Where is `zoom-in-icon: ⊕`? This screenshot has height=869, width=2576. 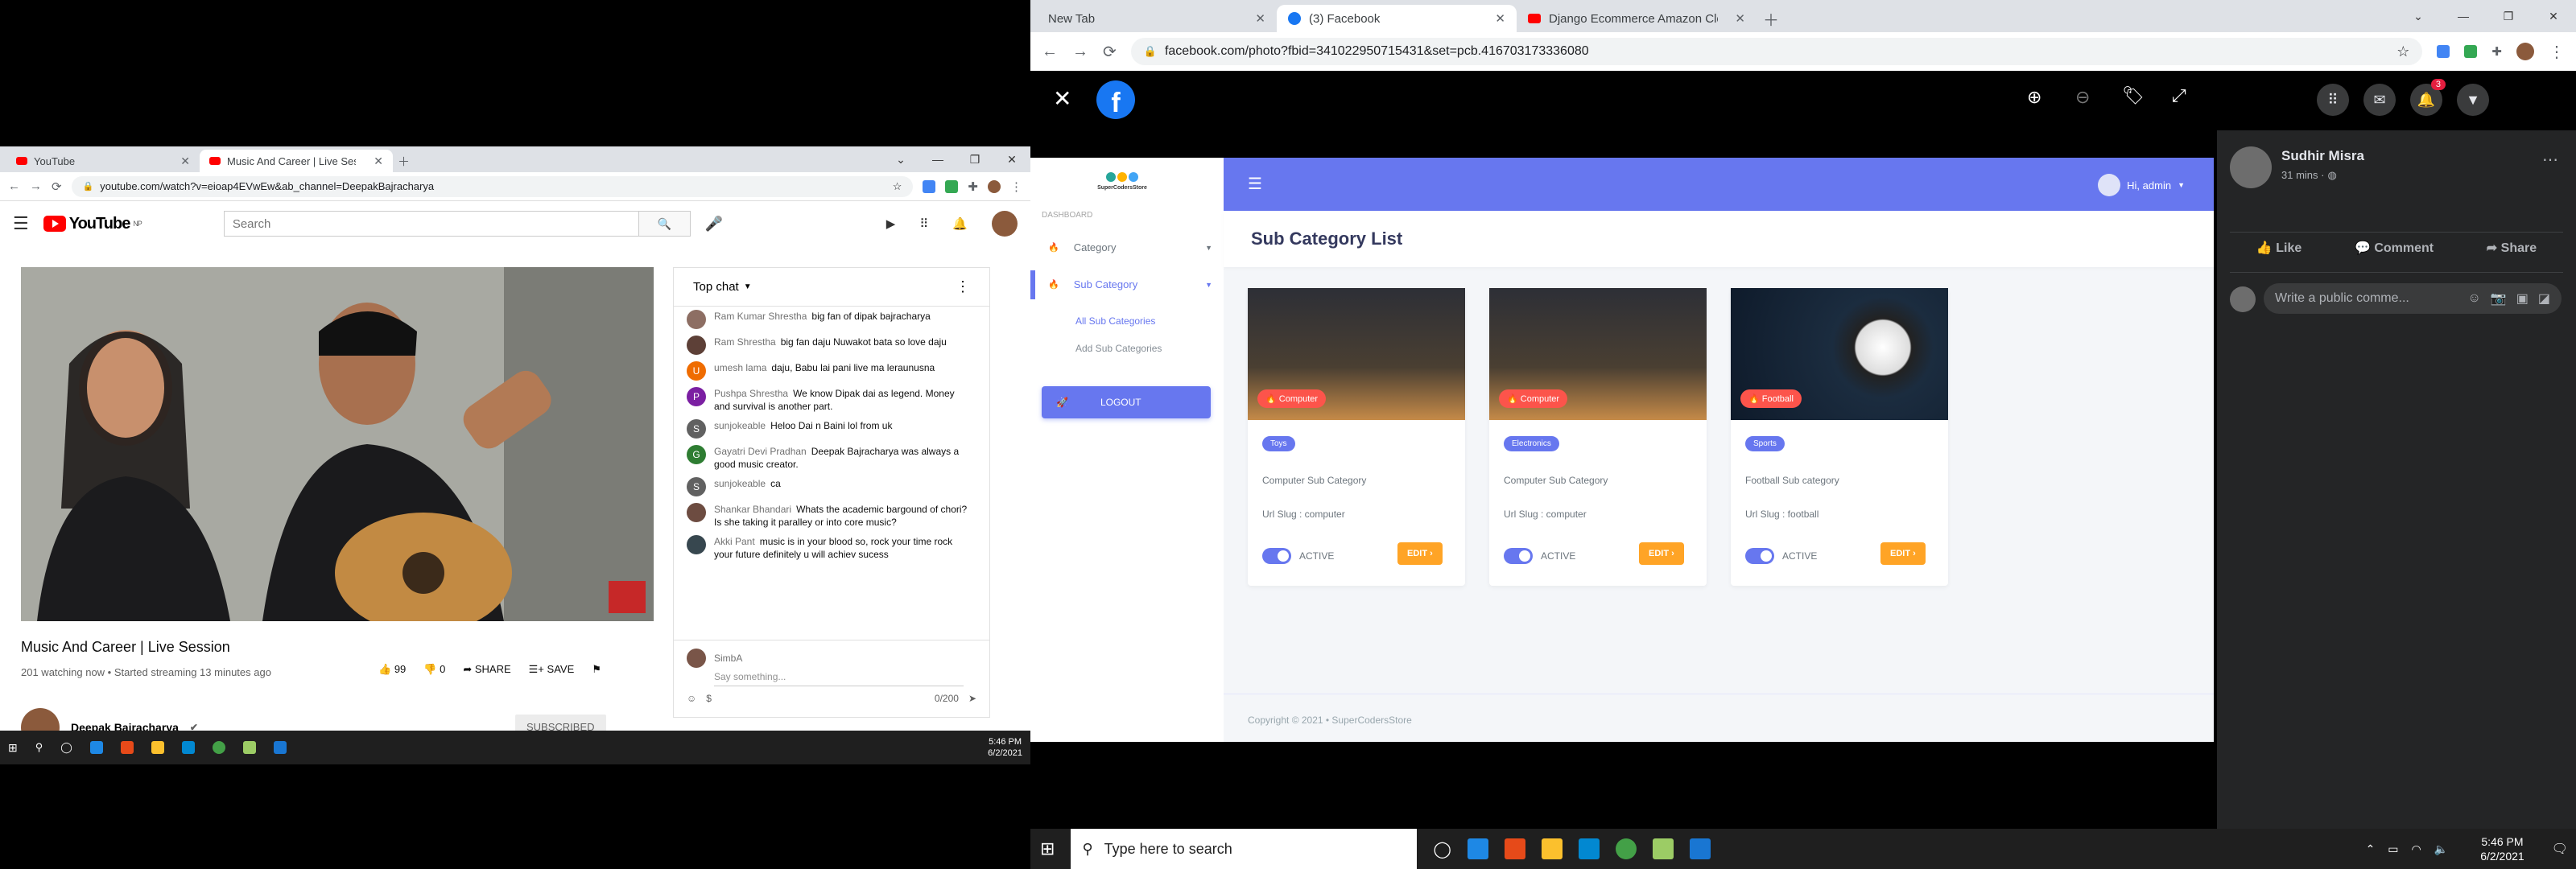
zoom-in-icon: ⊕ is located at coordinates (2034, 97).